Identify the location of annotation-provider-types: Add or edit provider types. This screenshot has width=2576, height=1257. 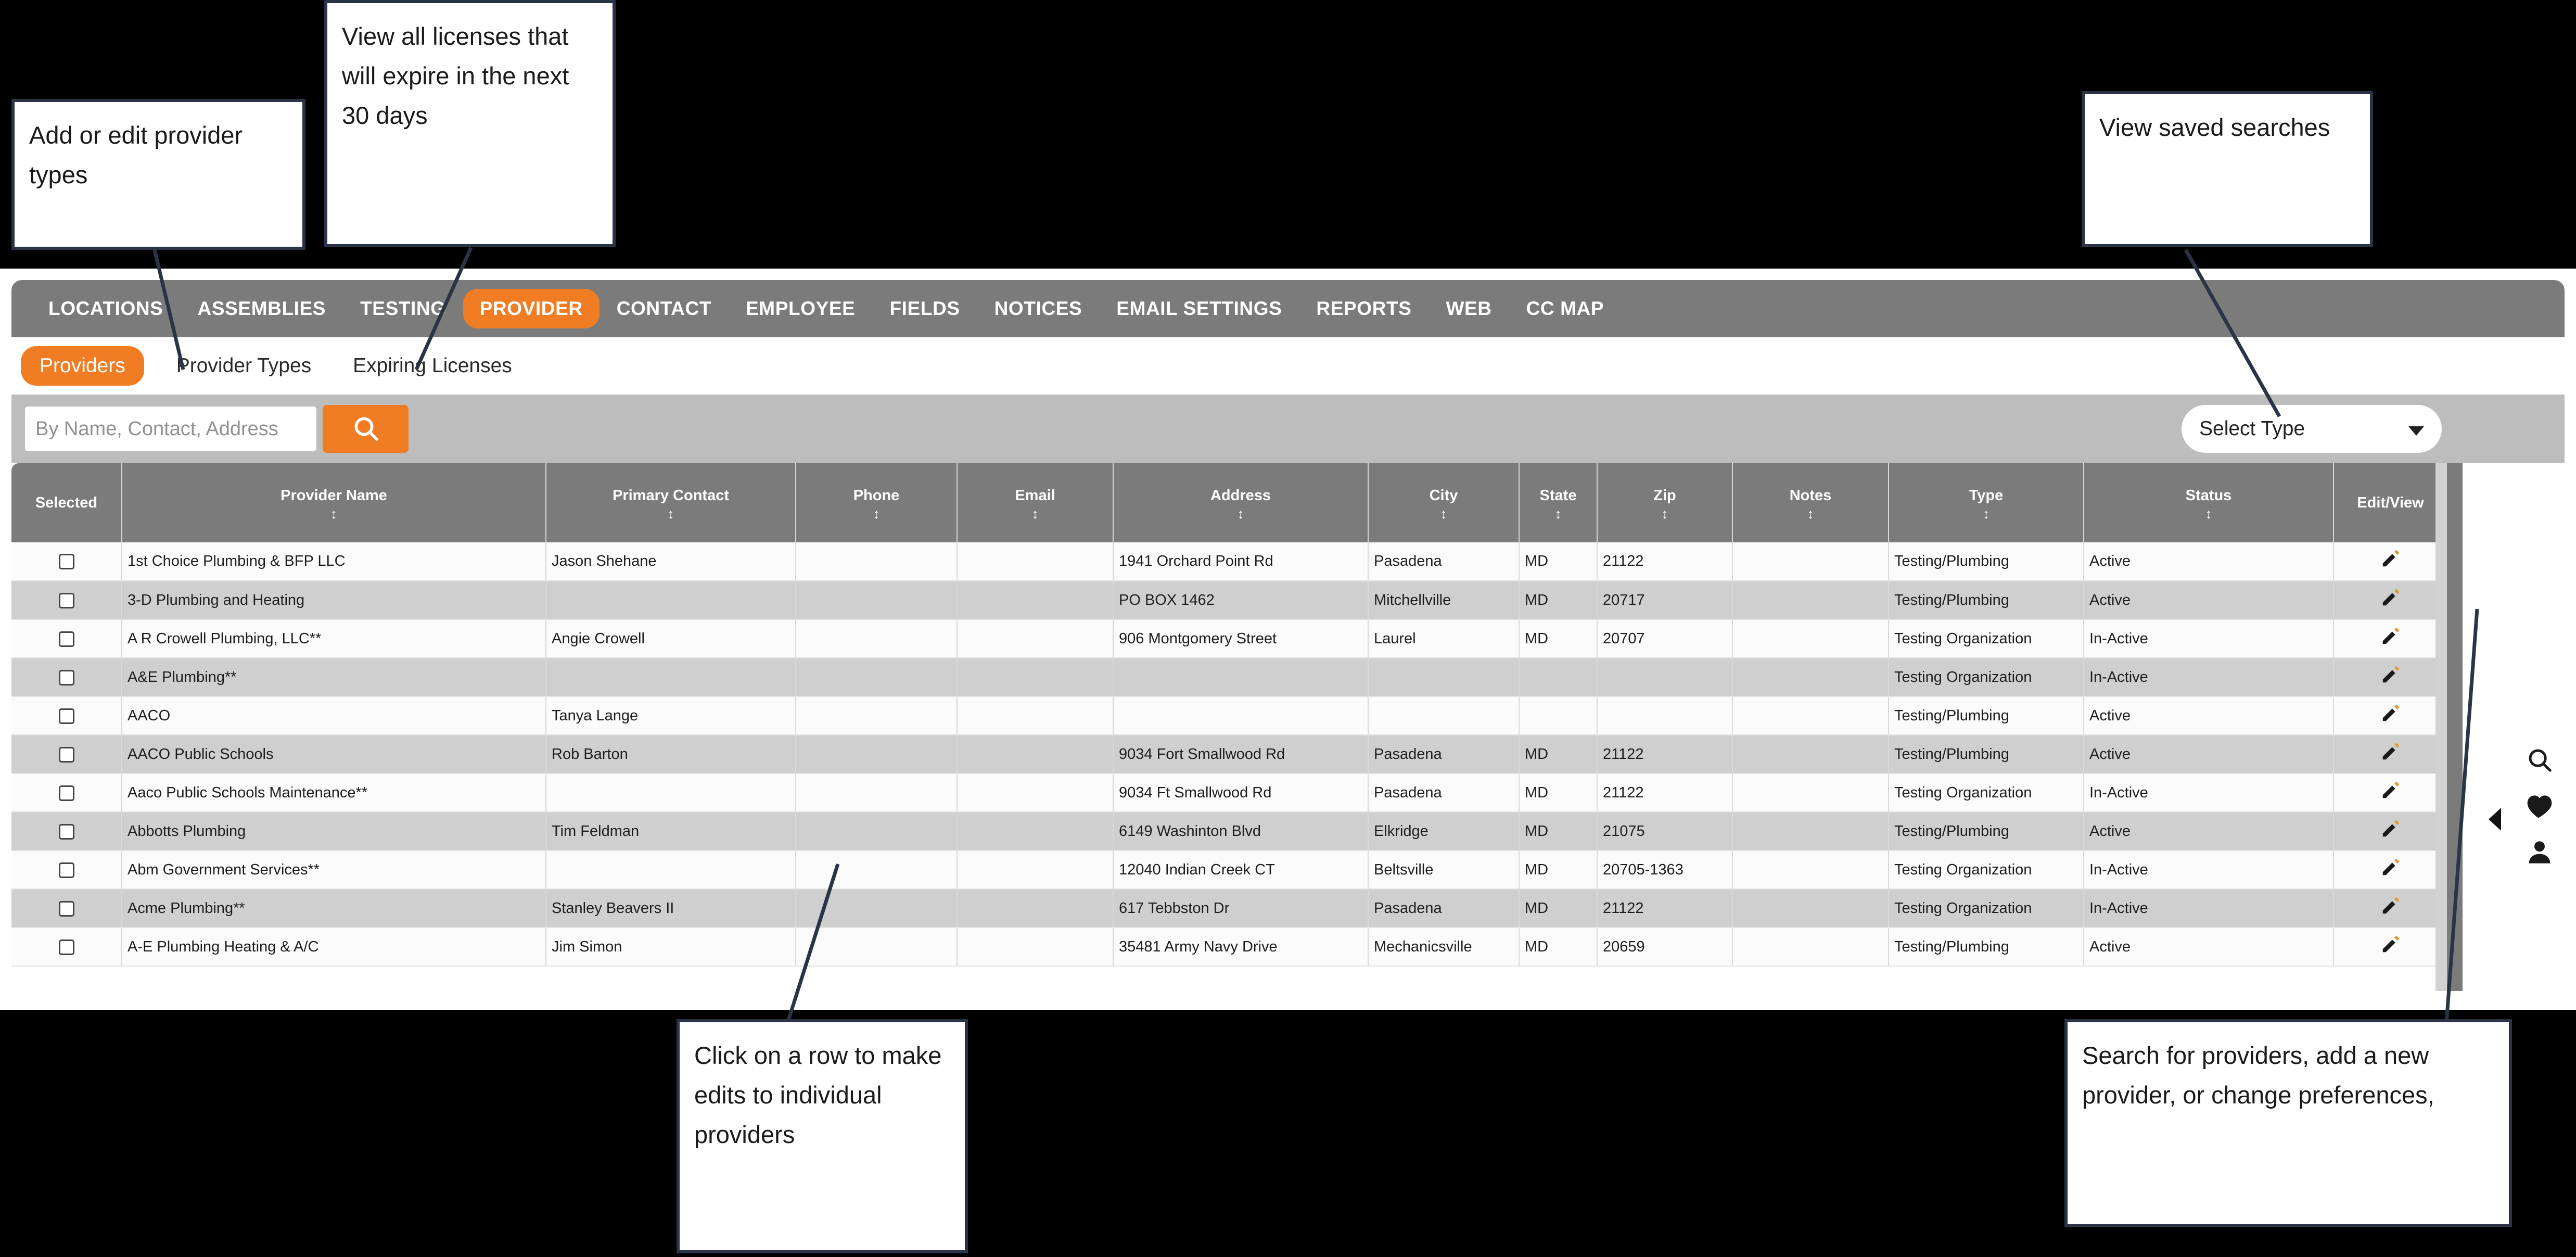
(158, 174).